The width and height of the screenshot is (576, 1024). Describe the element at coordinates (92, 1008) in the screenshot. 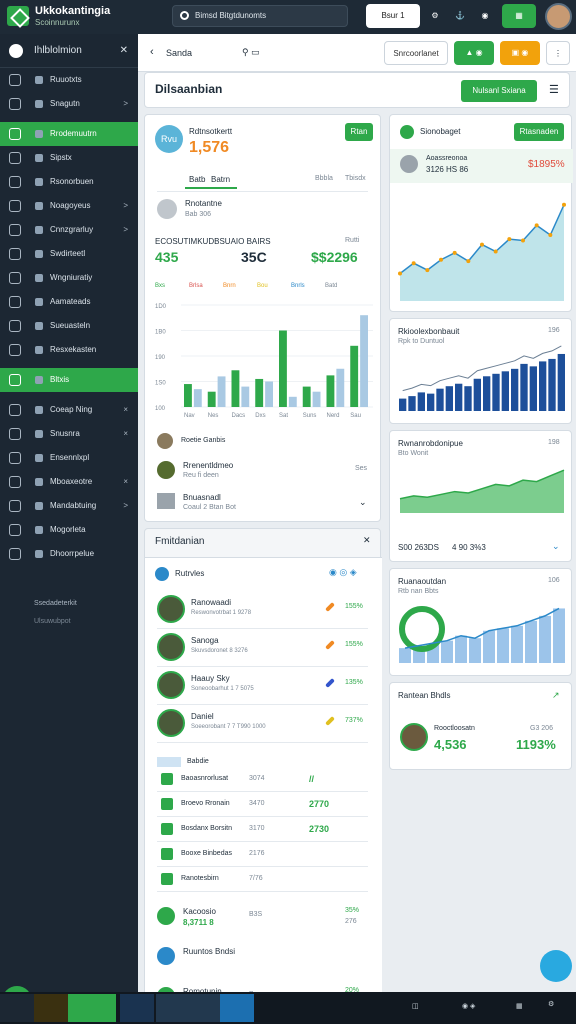

I see `browser-icon` at that location.